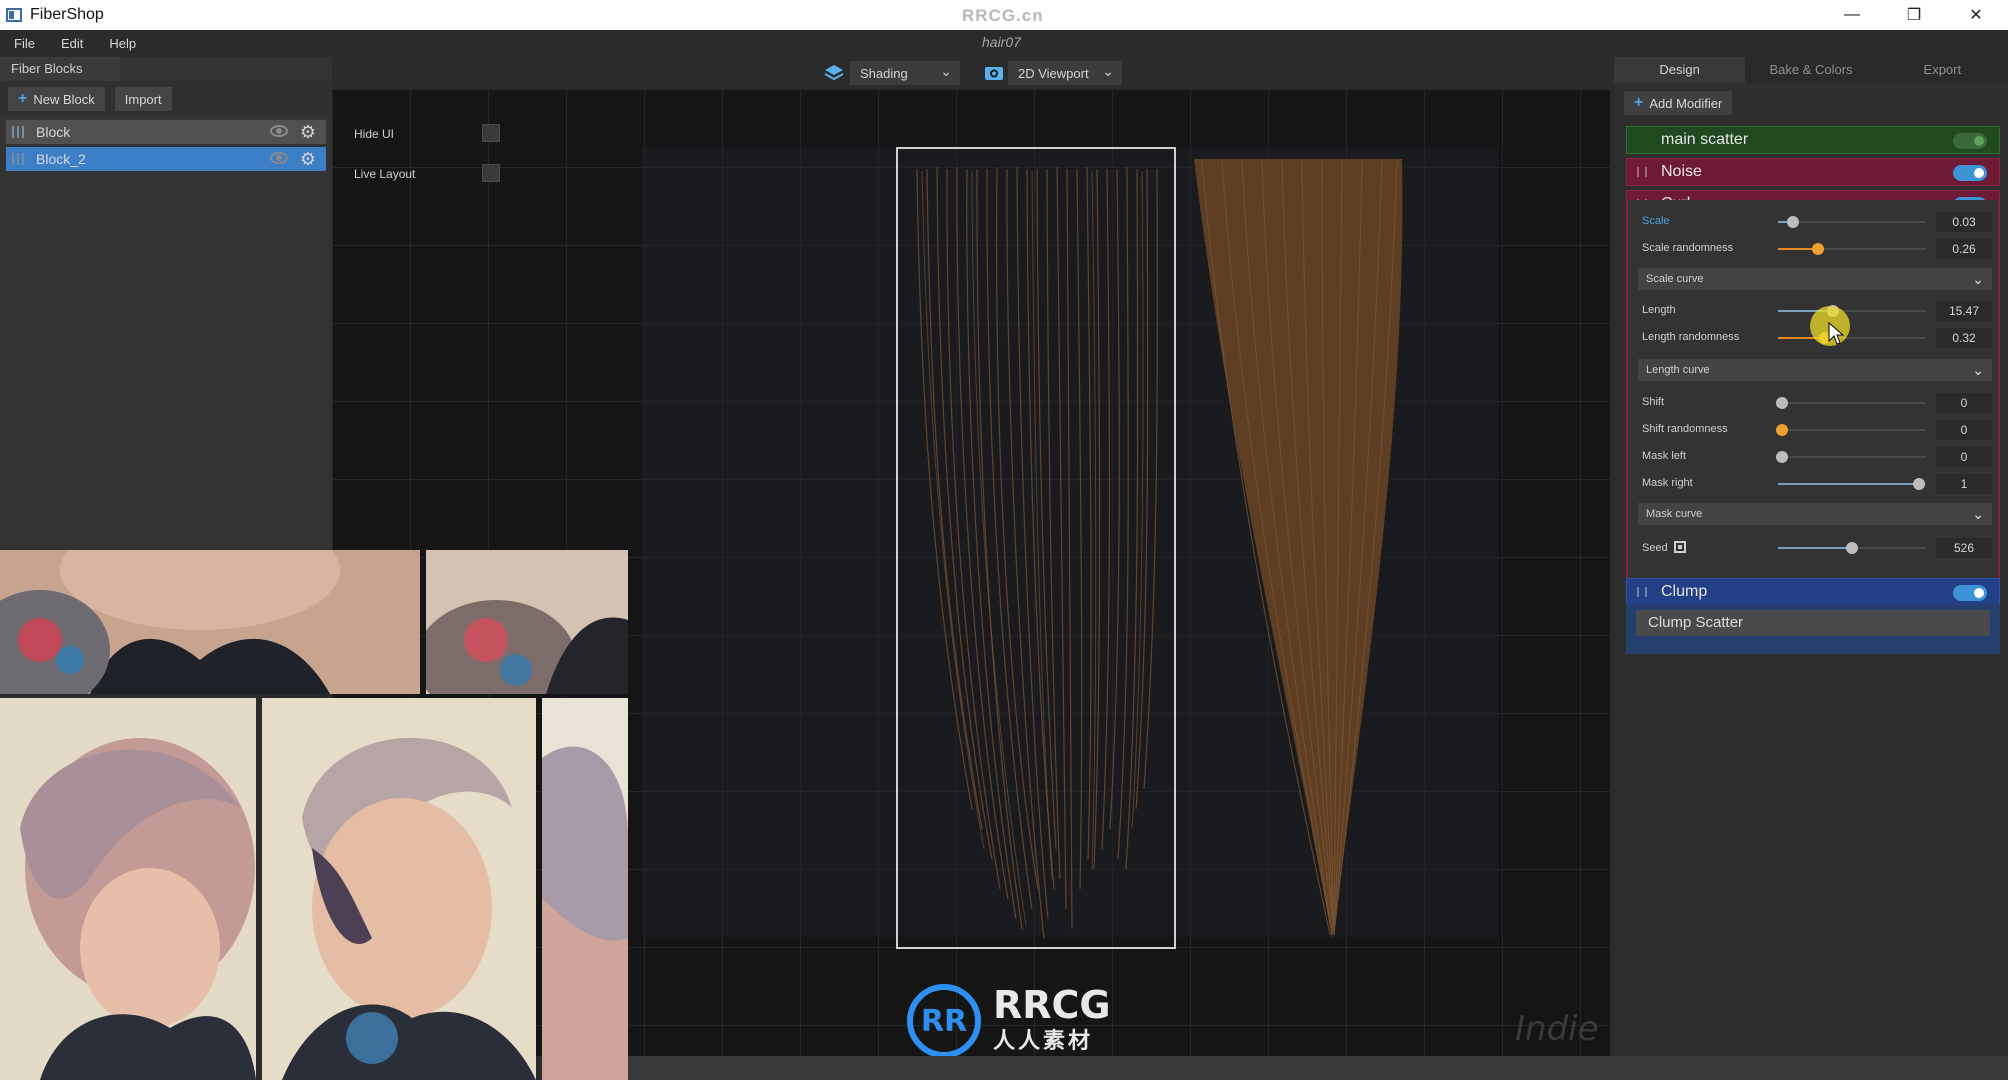 This screenshot has width=2008, height=1080. I want to click on tab-bake-colors: Bake & Colors, so click(1811, 70).